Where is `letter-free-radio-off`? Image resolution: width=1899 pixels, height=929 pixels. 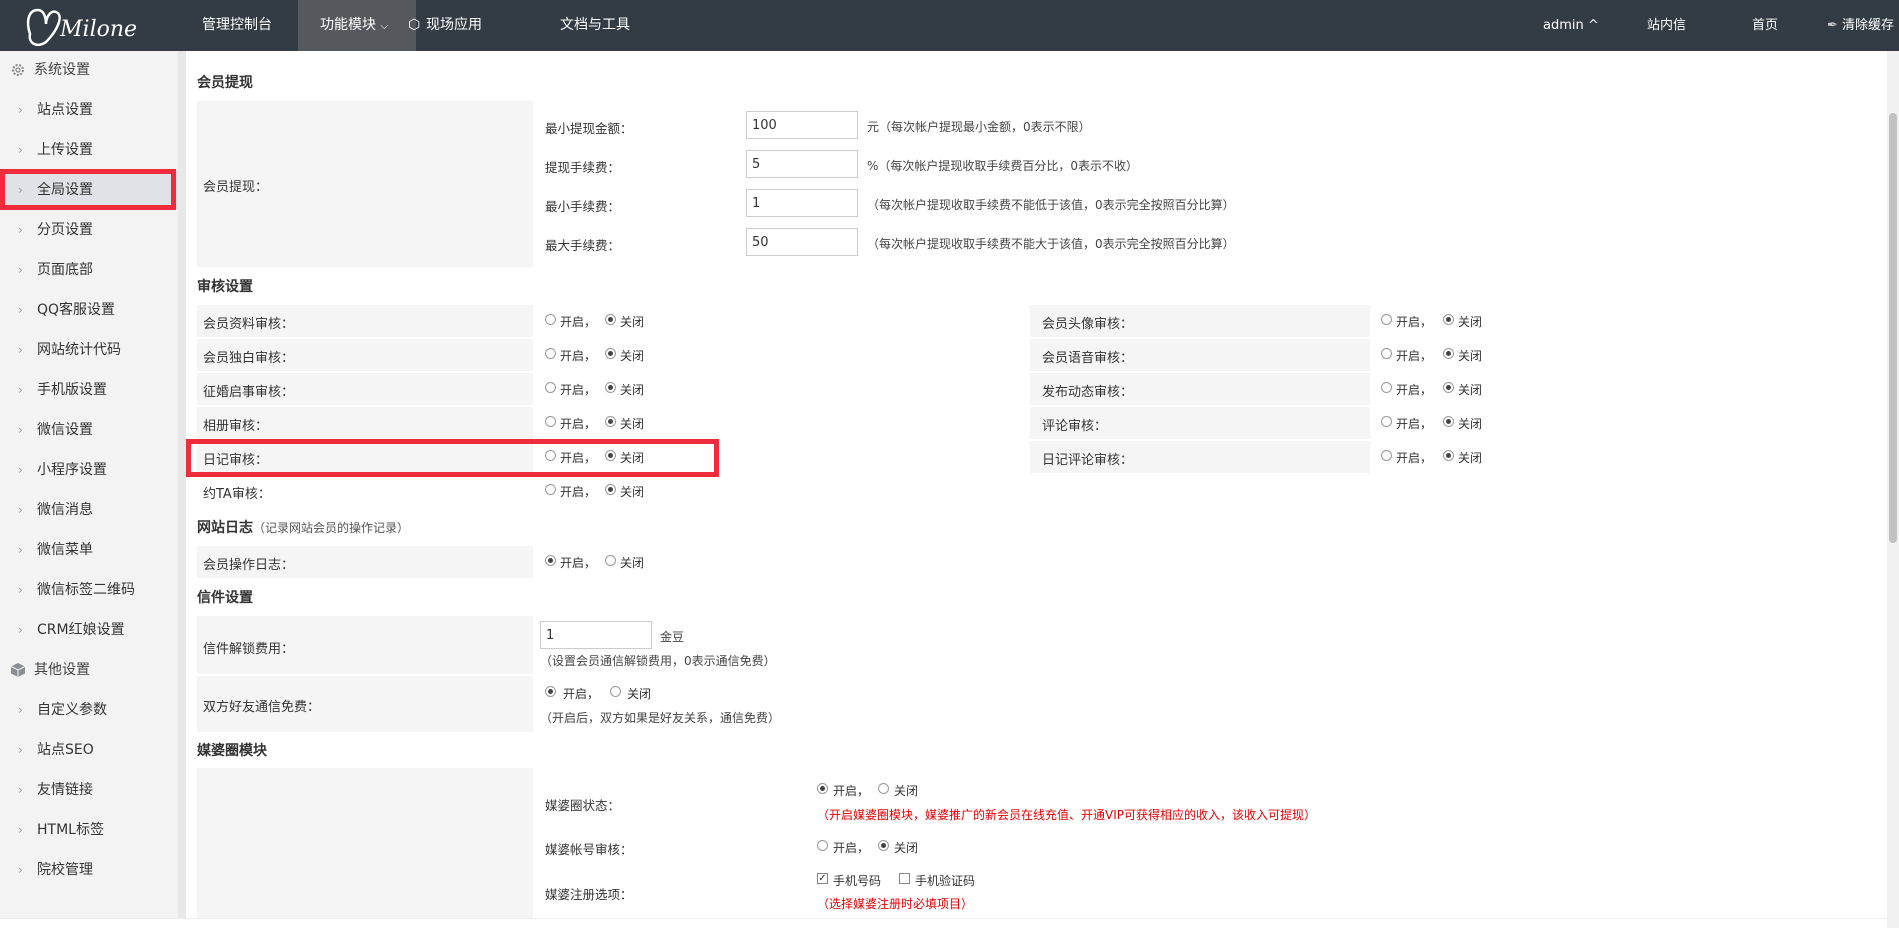 letter-free-radio-off is located at coordinates (615, 691).